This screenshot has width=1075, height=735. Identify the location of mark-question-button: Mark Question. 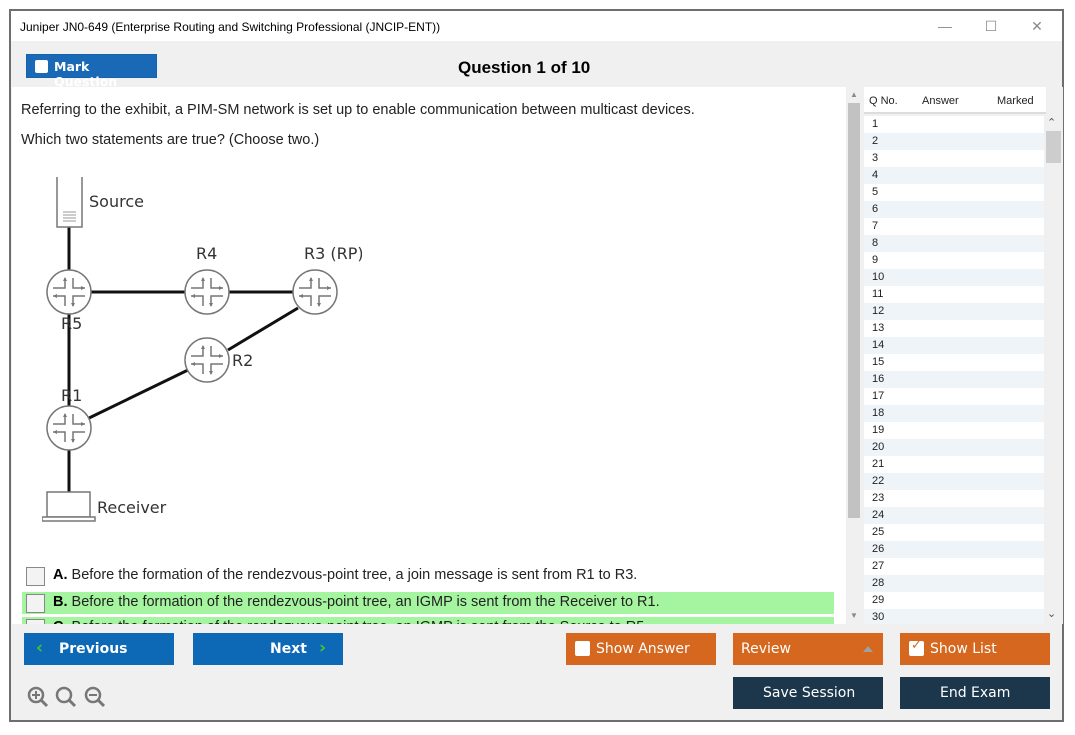
(91, 71).